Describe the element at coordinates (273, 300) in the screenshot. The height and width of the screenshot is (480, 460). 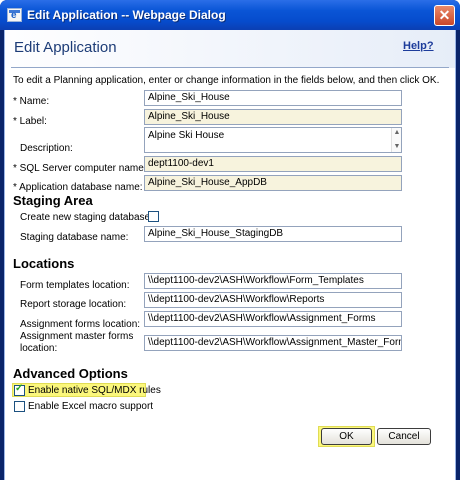
I see `report-storage-input: \\dept1100-dev2\ASH\Workflow\Reports` at that location.